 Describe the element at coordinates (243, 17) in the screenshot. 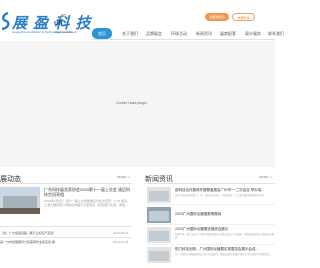

I see `exhibitor-apply-button: 参展申请` at that location.